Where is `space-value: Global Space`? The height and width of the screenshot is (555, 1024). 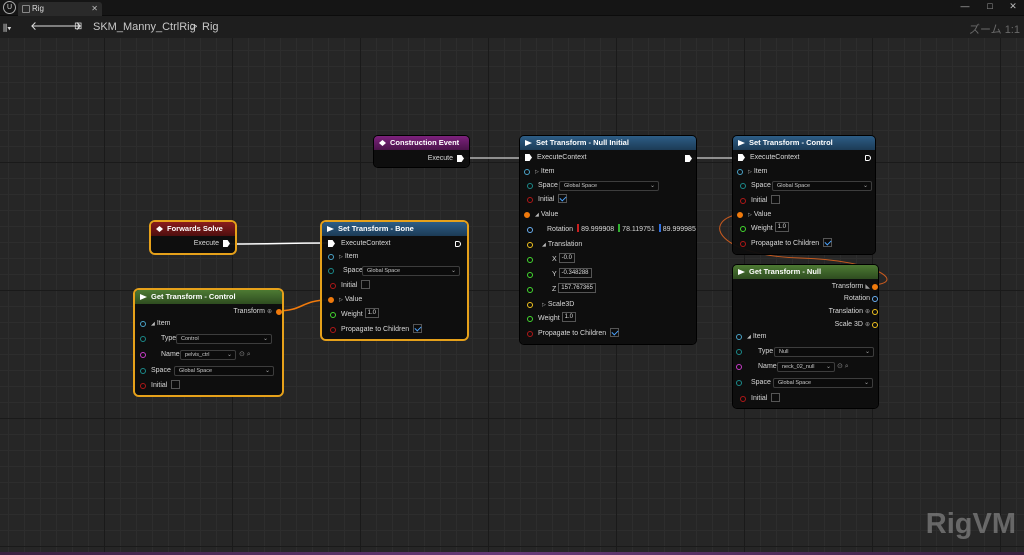
space-value: Global Space is located at coordinates (581, 186).